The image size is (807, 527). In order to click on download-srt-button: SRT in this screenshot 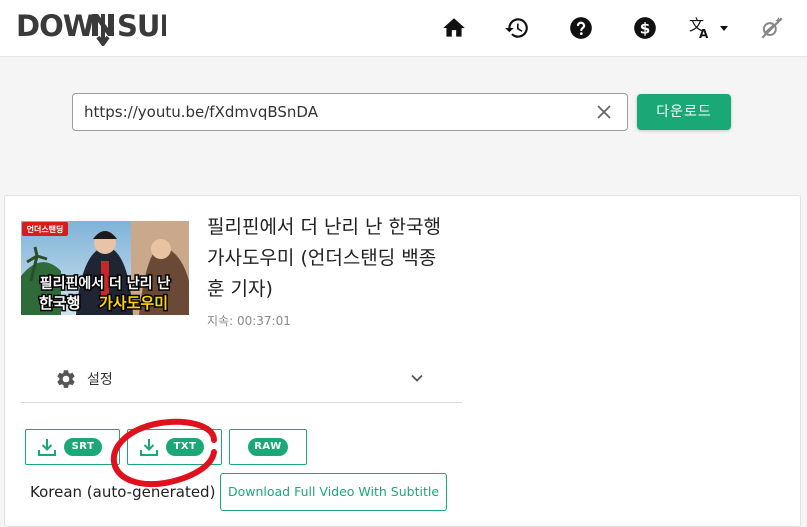, I will do `click(72, 447)`.